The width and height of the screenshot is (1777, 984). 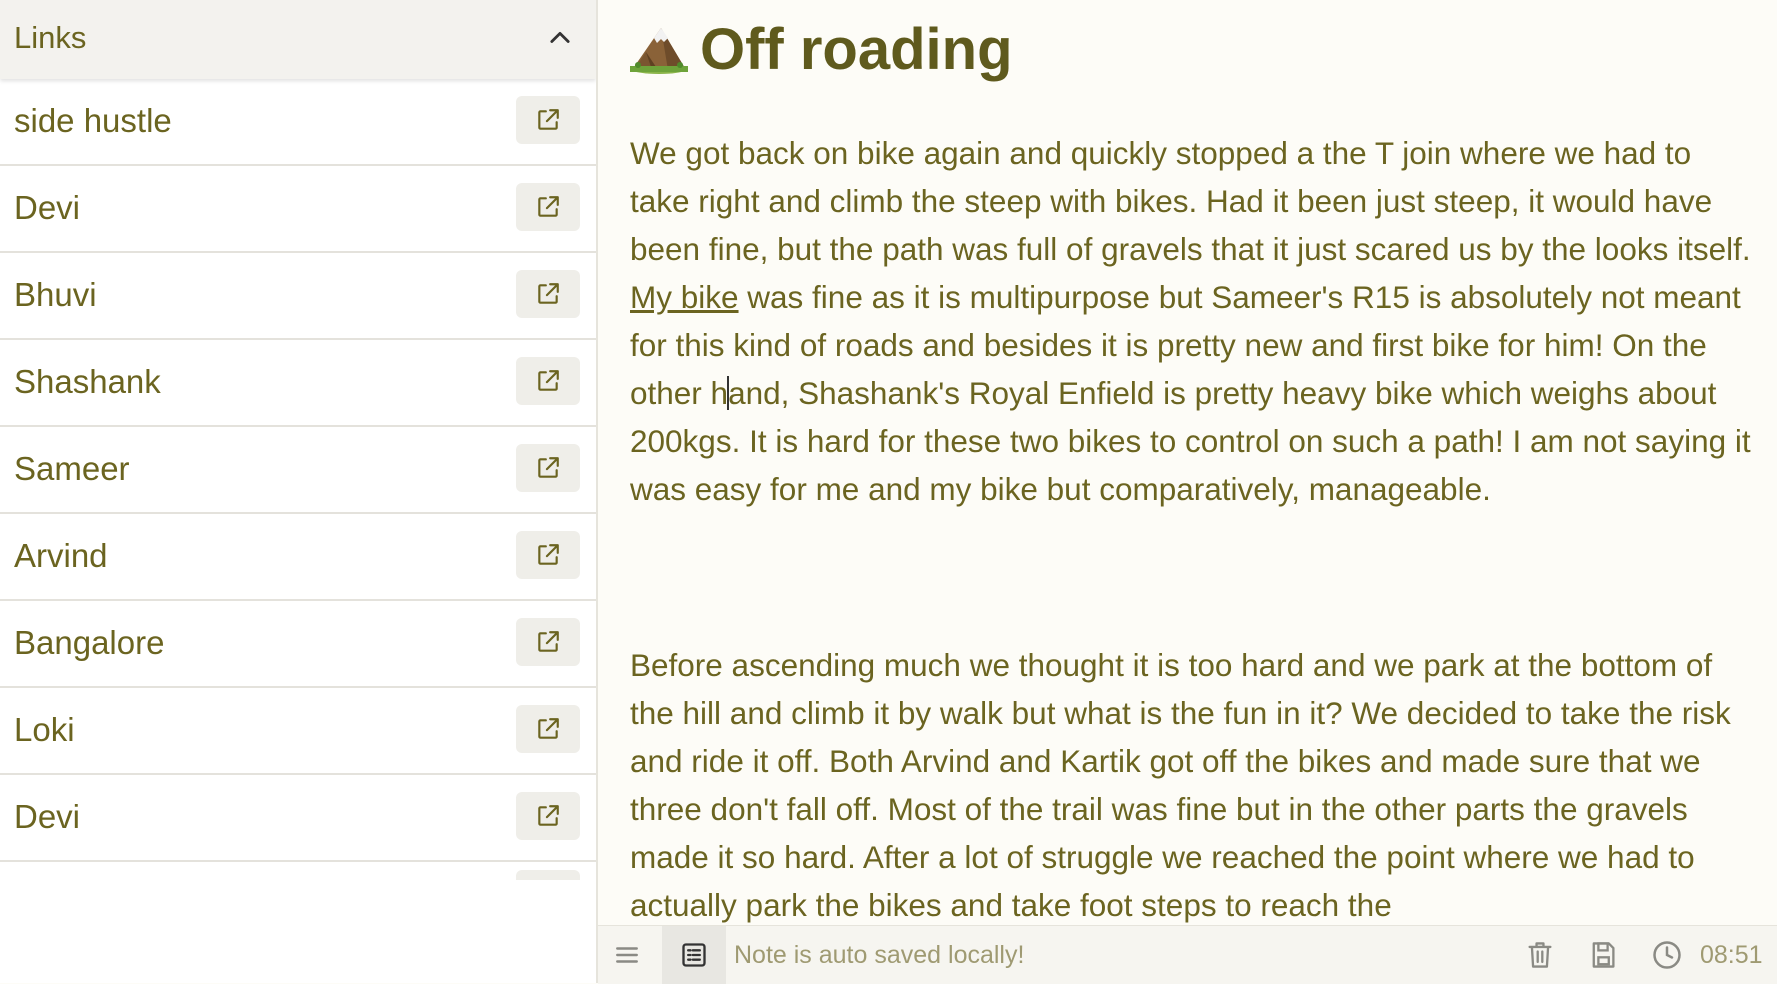 What do you see at coordinates (298, 557) in the screenshot?
I see `link-item: Arvind` at bounding box center [298, 557].